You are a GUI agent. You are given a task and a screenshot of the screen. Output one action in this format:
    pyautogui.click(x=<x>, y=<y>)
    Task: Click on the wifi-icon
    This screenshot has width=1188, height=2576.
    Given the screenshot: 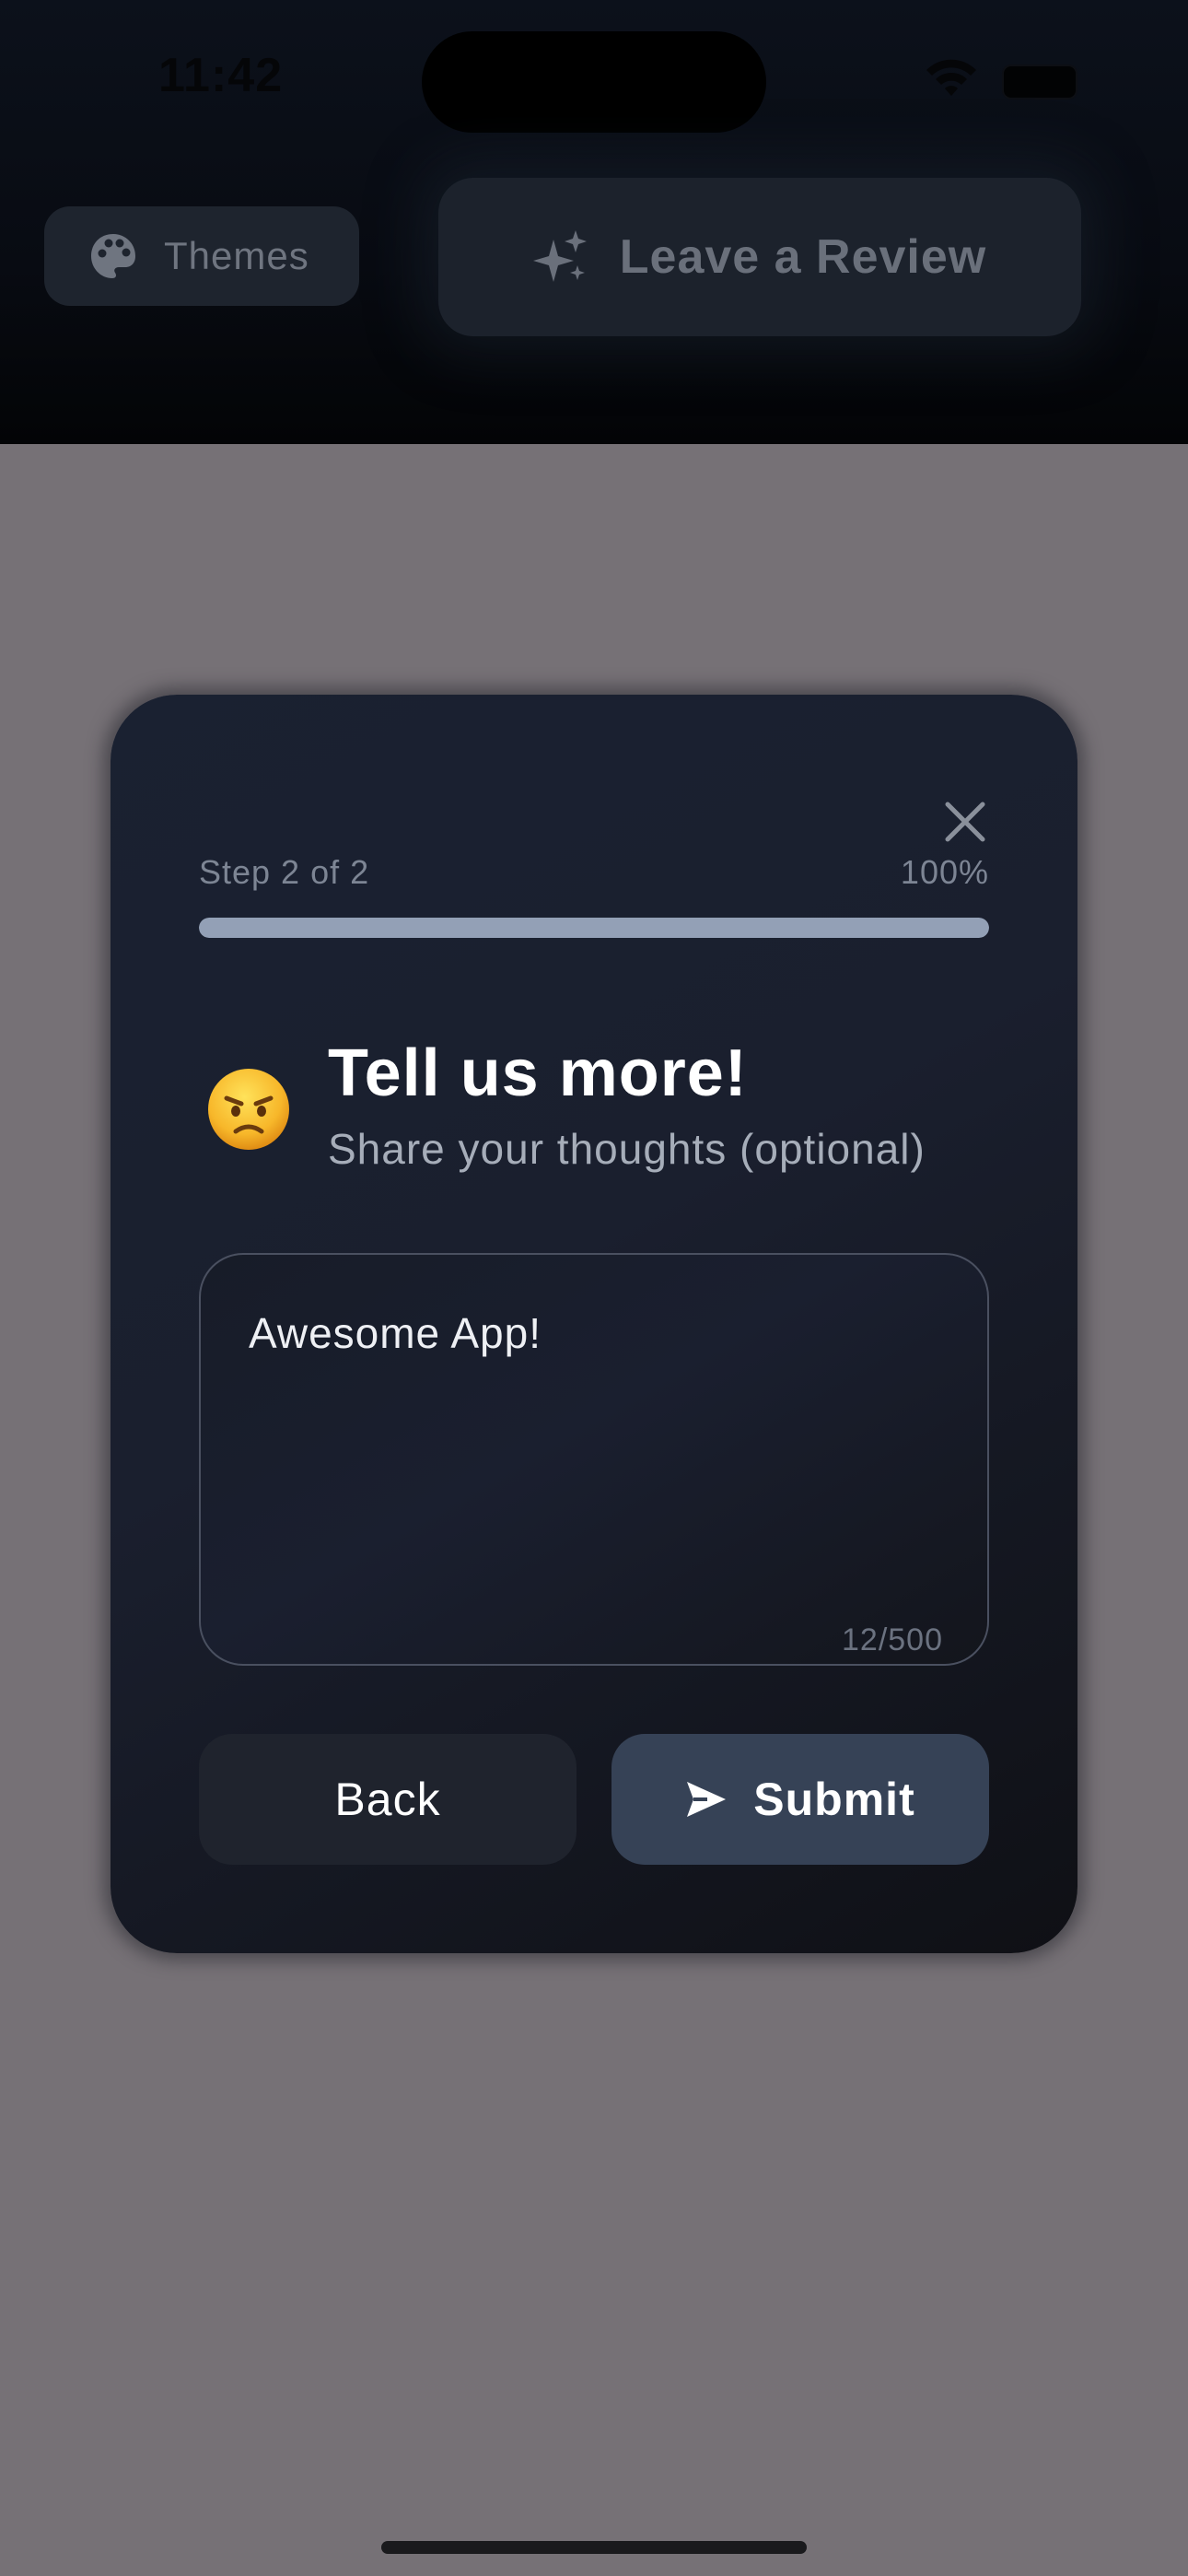 What is the action you would take?
    pyautogui.click(x=951, y=77)
    